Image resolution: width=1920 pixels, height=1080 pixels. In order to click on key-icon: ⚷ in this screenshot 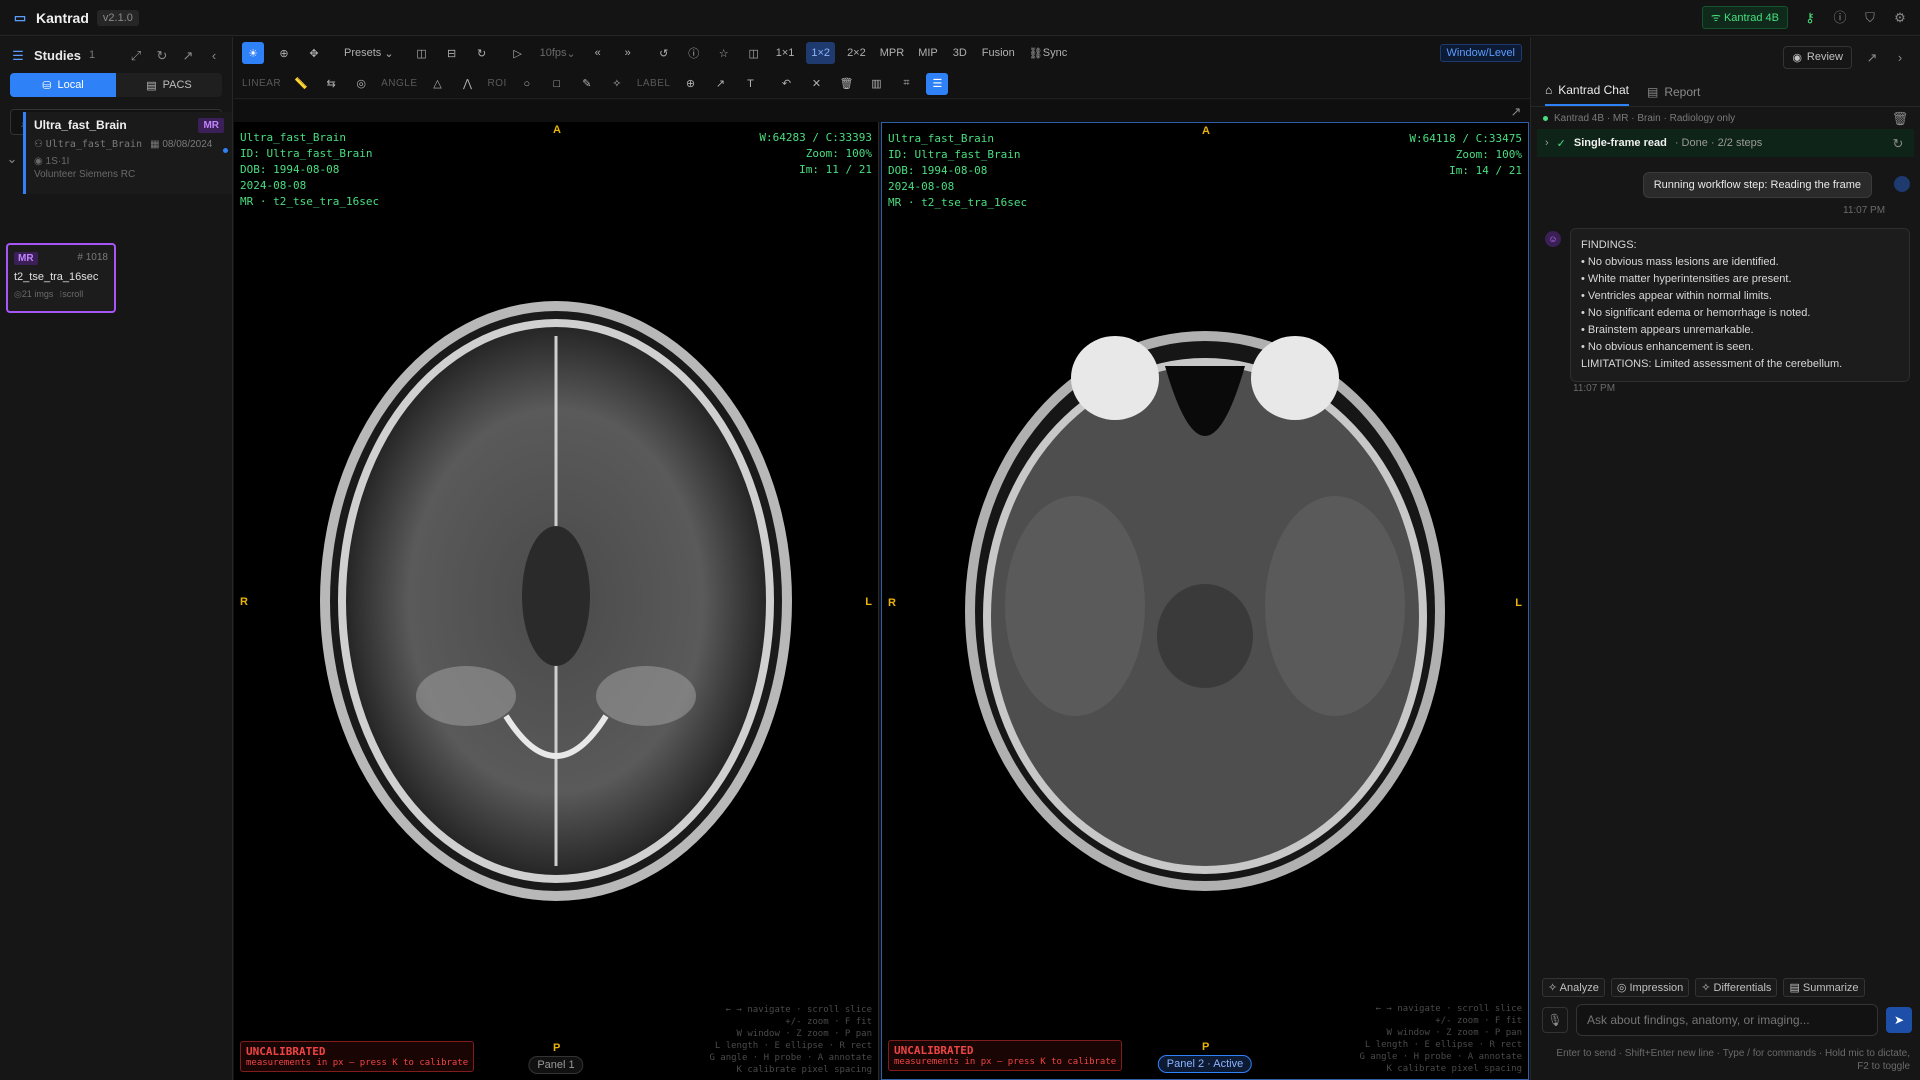, I will do `click(1810, 18)`.